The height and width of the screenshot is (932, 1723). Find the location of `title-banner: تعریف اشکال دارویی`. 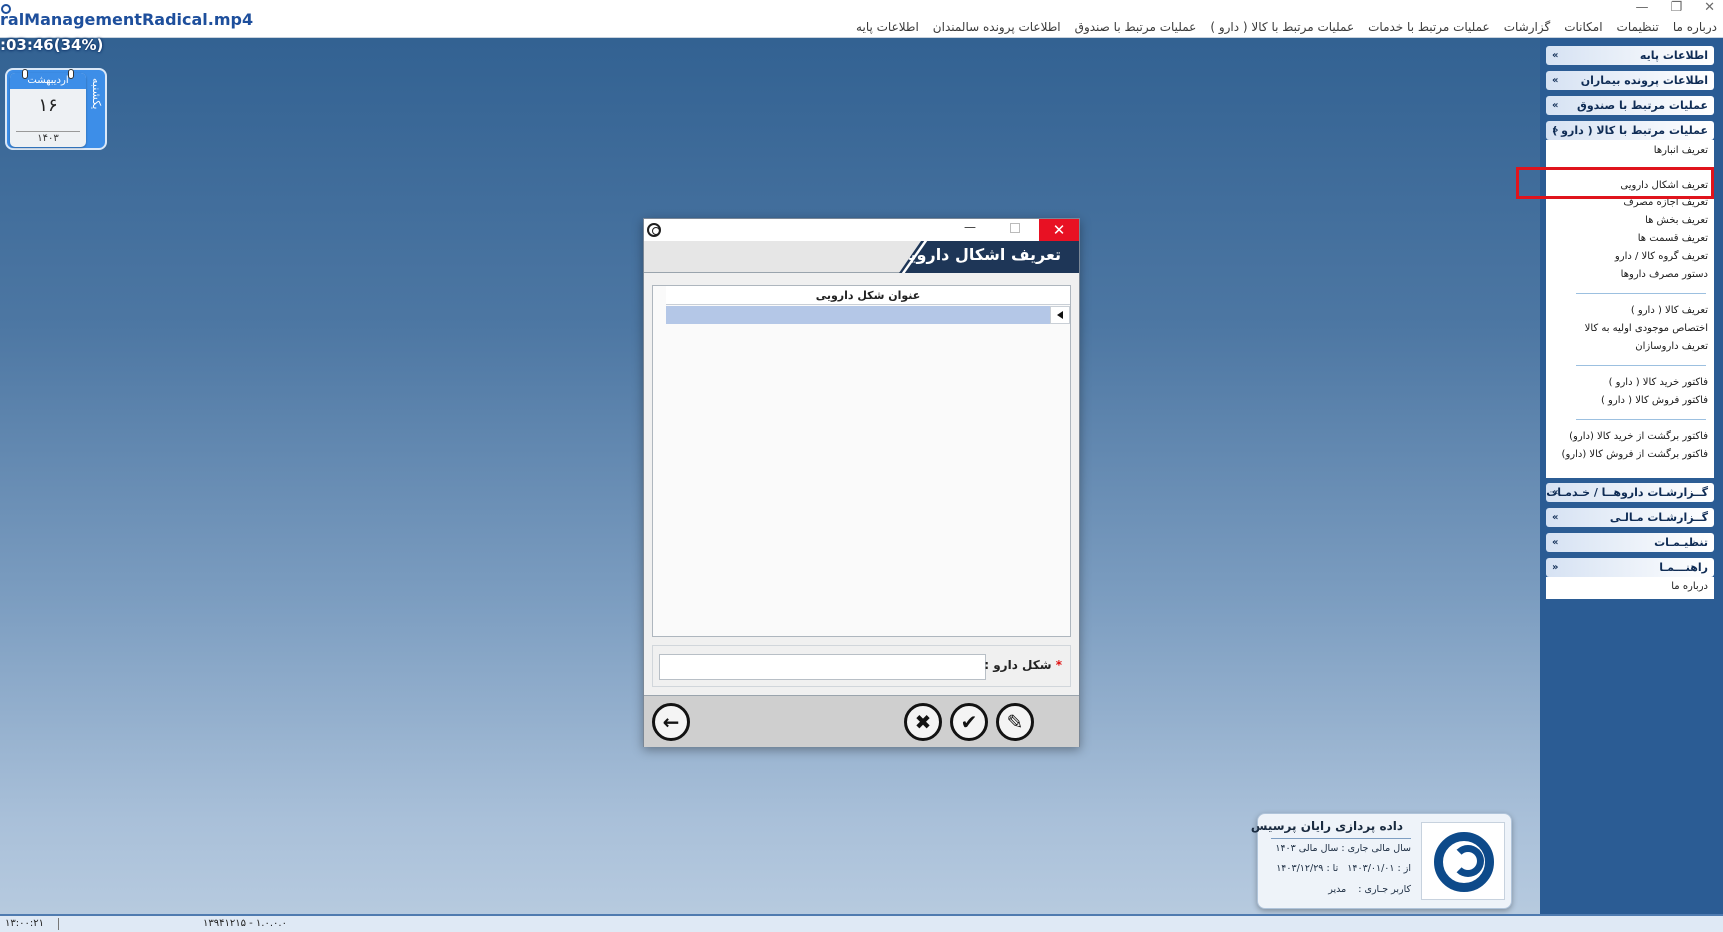

title-banner: تعریف اشکال دارویی is located at coordinates (989, 257).